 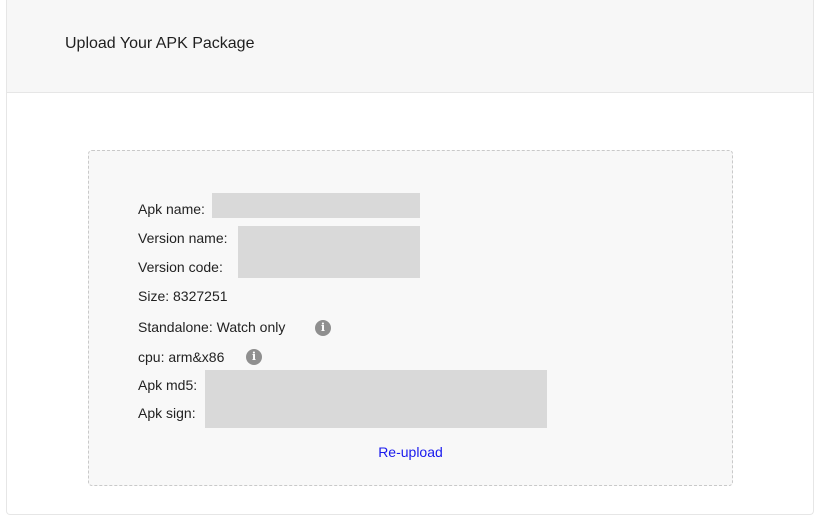 I want to click on apk-name-label: Apk name:, so click(x=171, y=209).